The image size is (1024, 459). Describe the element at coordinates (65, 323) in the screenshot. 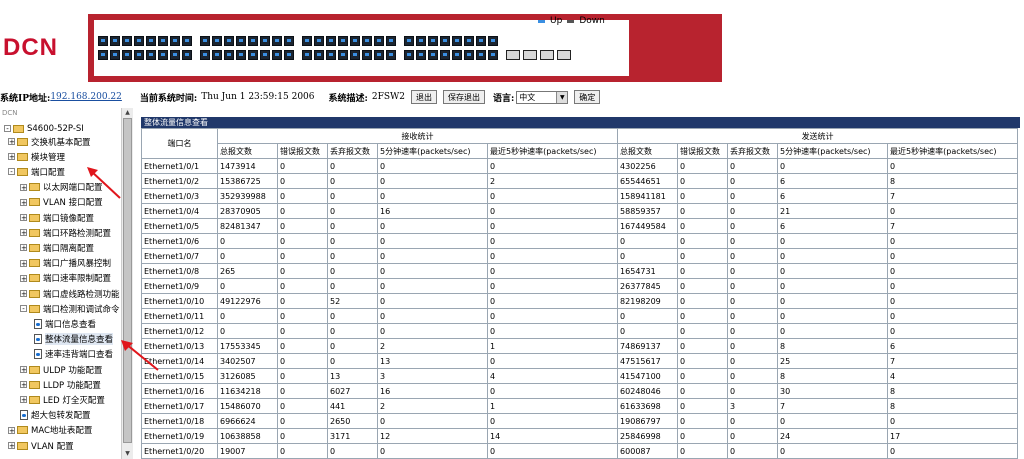

I see `sidebar-item: 端口信息查看` at that location.